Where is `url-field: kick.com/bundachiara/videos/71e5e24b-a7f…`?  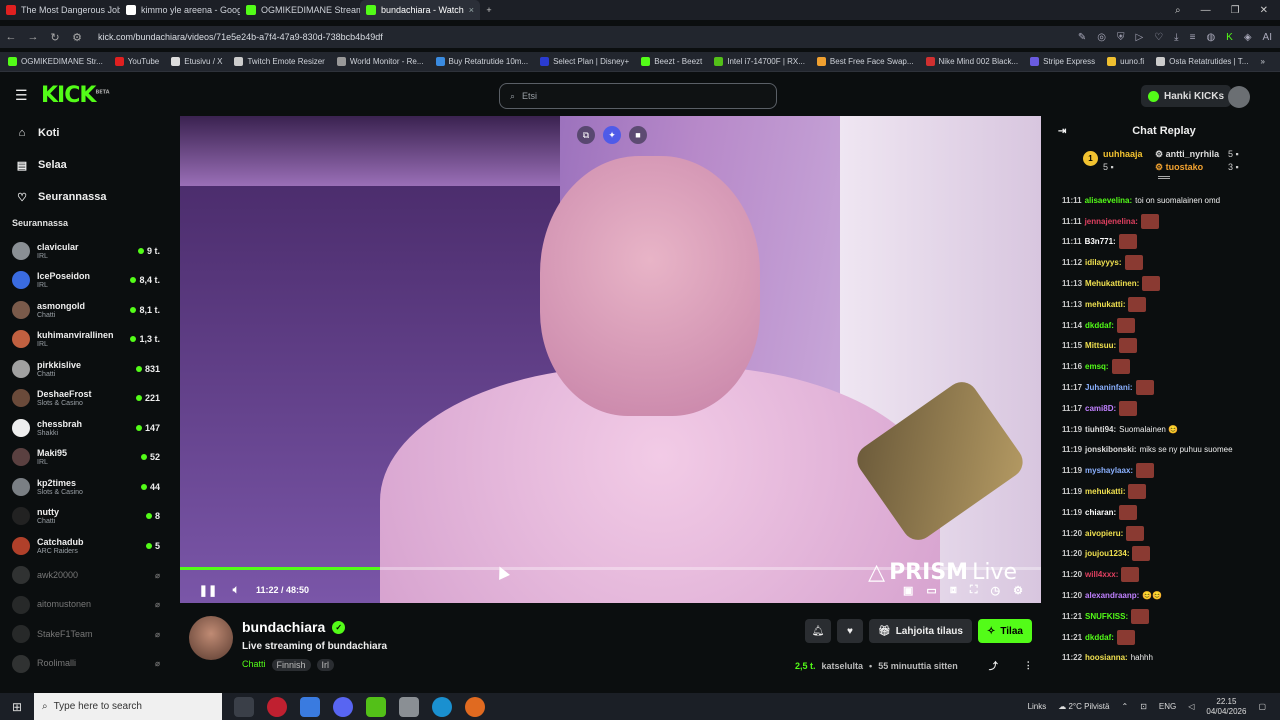
url-field: kick.com/bundachiara/videos/71e5e24b-a7f… is located at coordinates (240, 37).